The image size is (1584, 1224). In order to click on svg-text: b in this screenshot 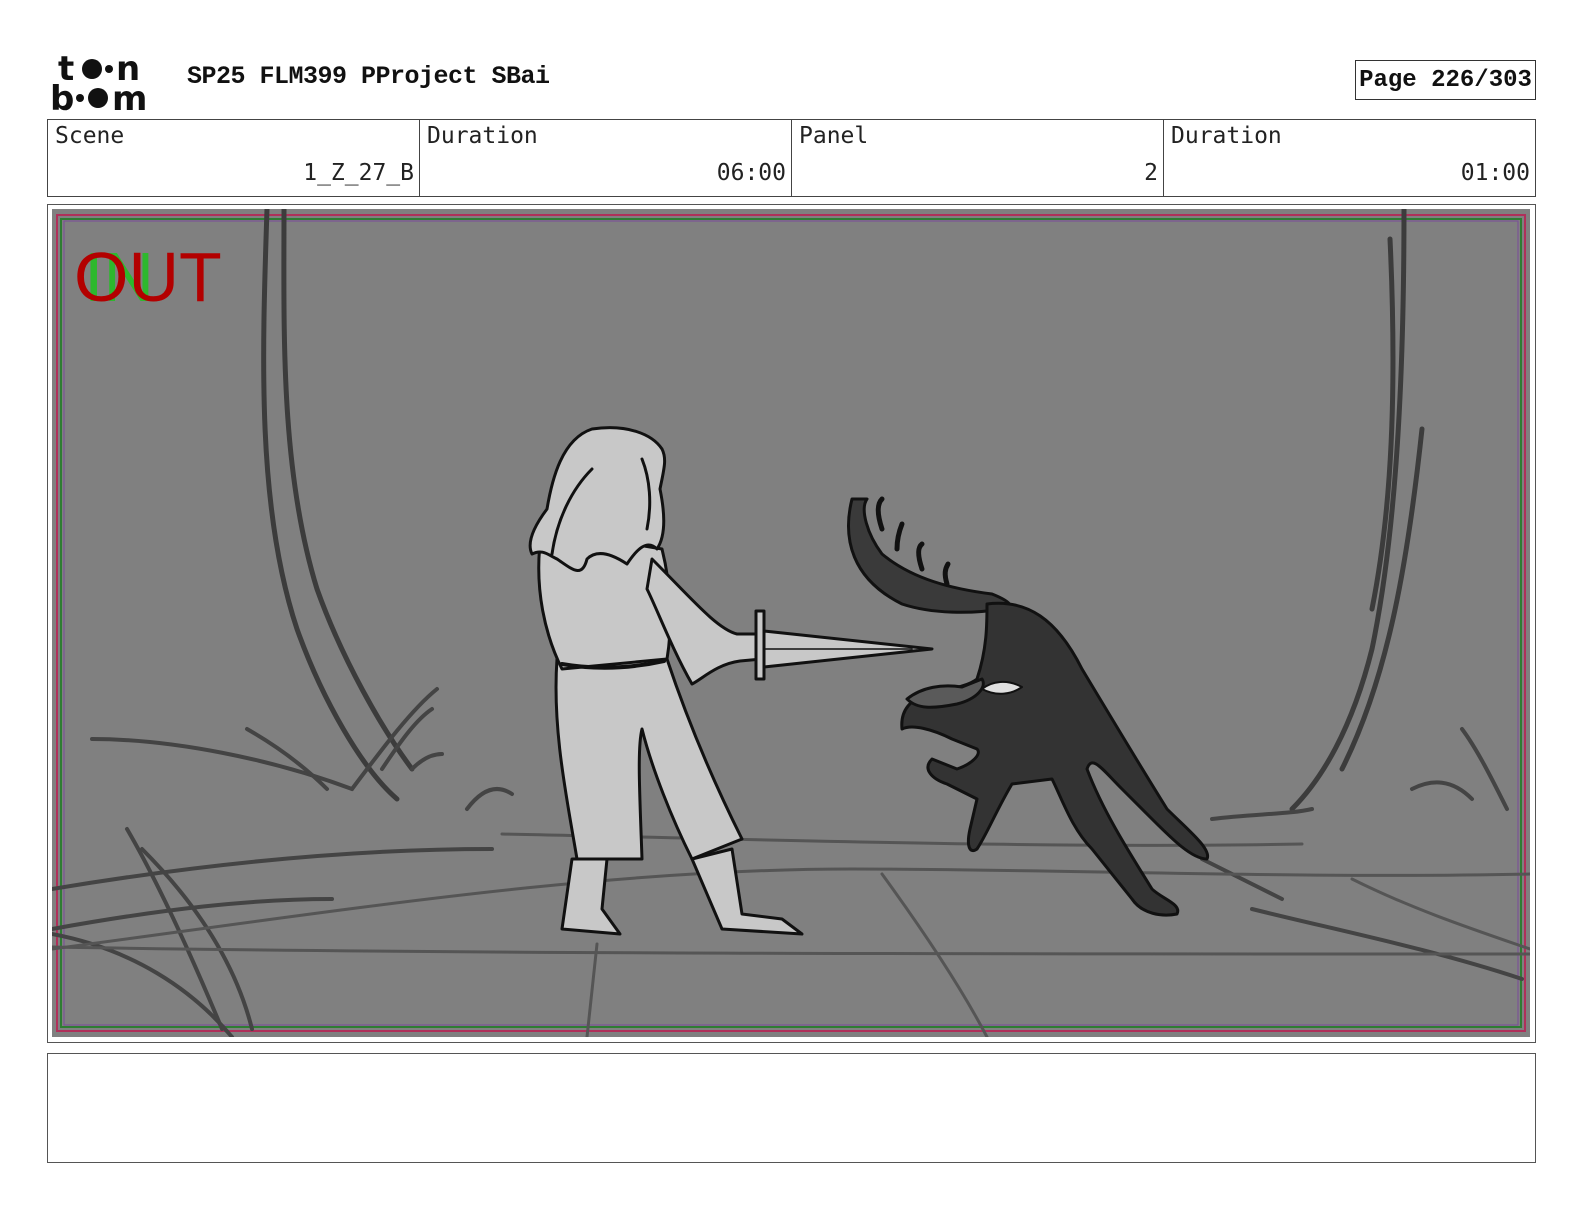, I will do `click(62, 96)`.